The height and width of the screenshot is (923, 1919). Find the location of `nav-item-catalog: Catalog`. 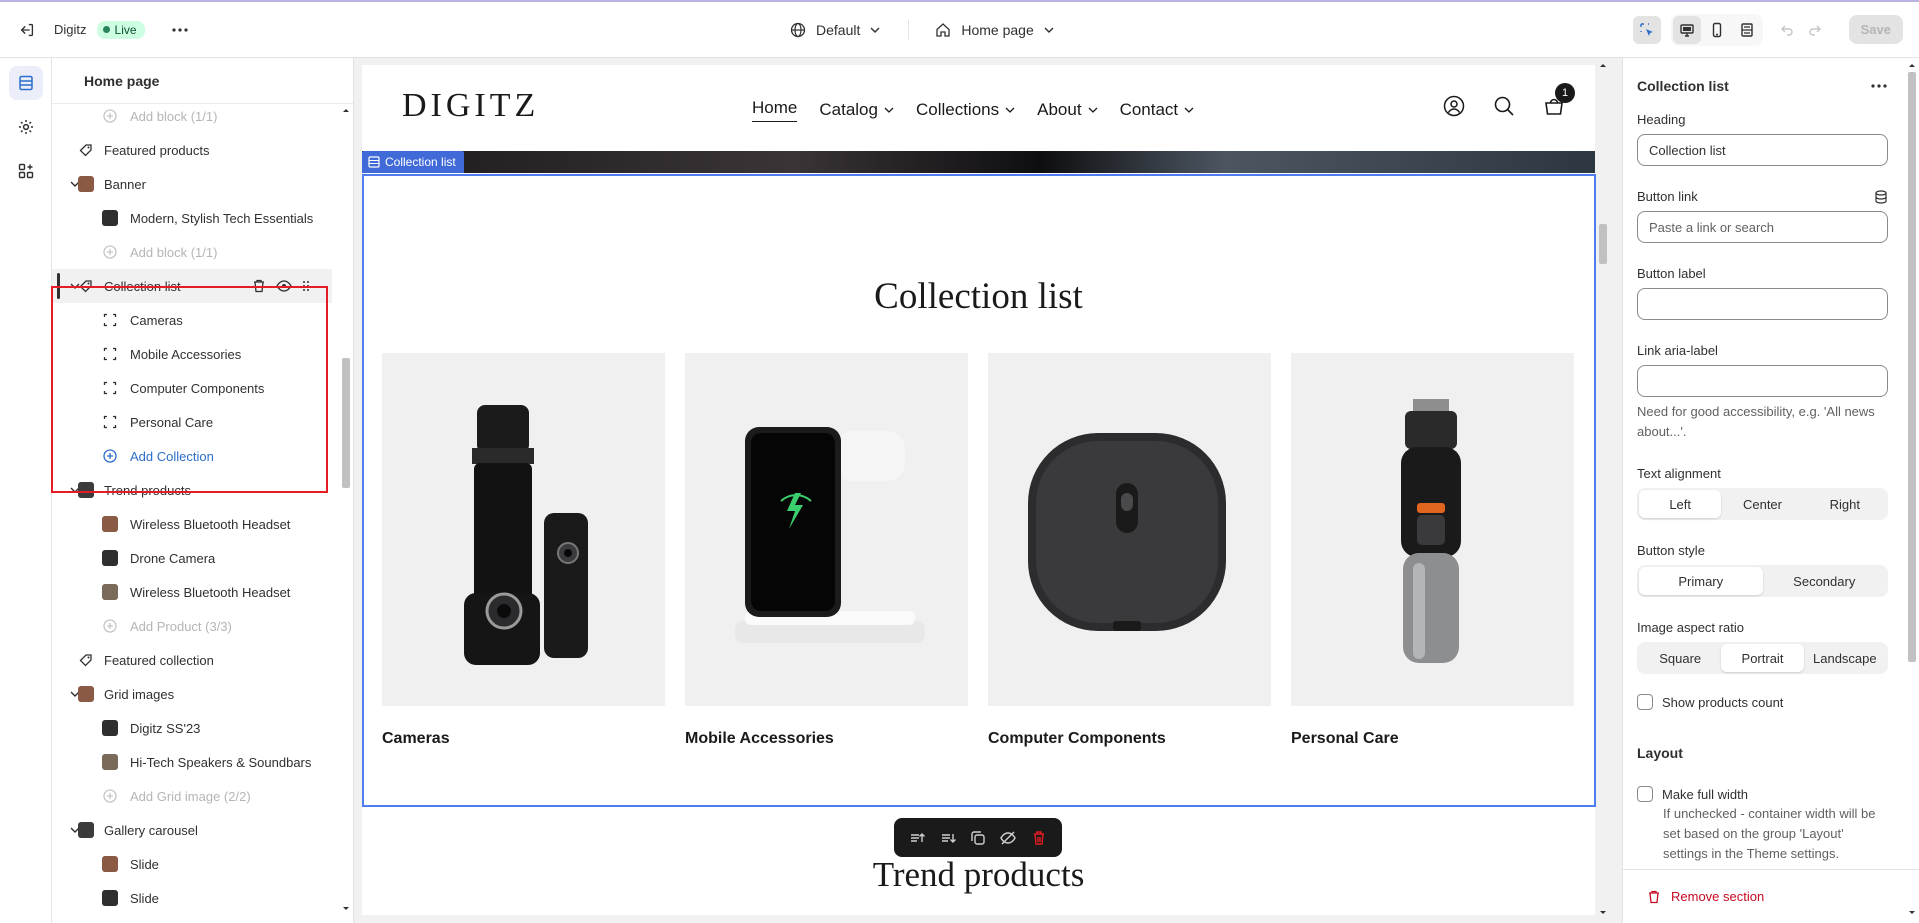

nav-item-catalog: Catalog is located at coordinates (856, 110).